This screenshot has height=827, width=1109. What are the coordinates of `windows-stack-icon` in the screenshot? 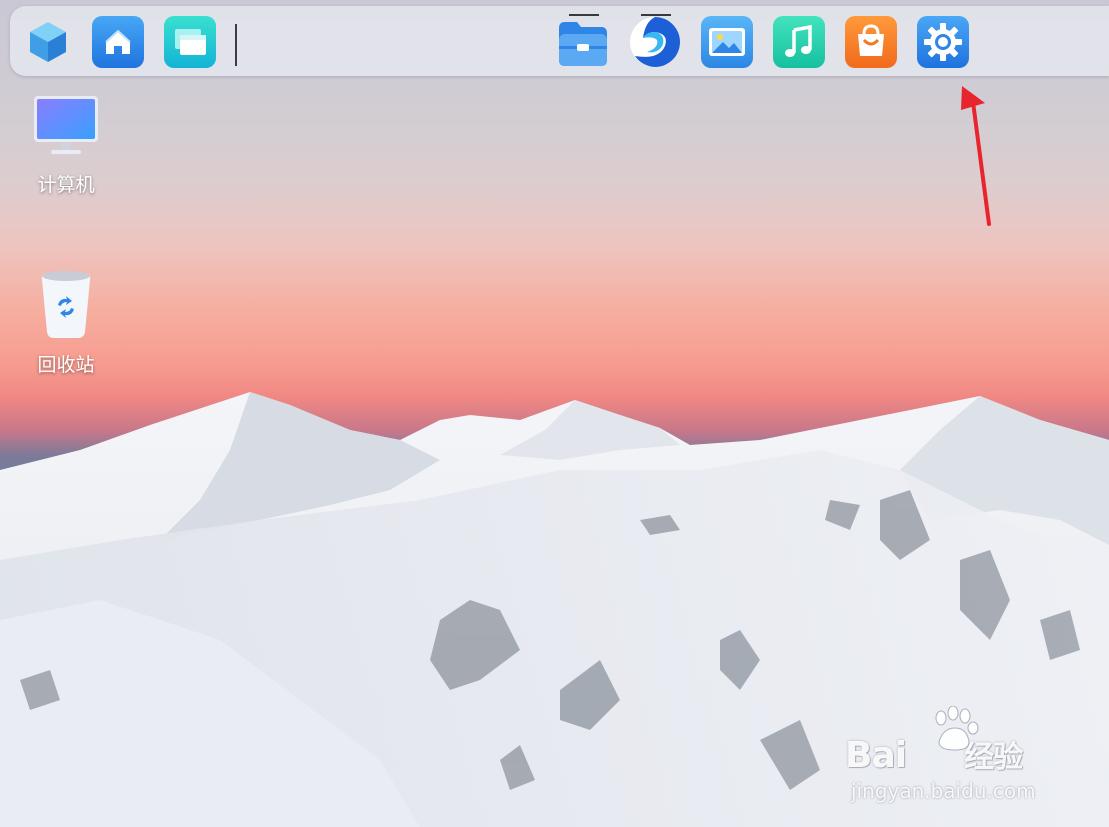 It's located at (190, 42).